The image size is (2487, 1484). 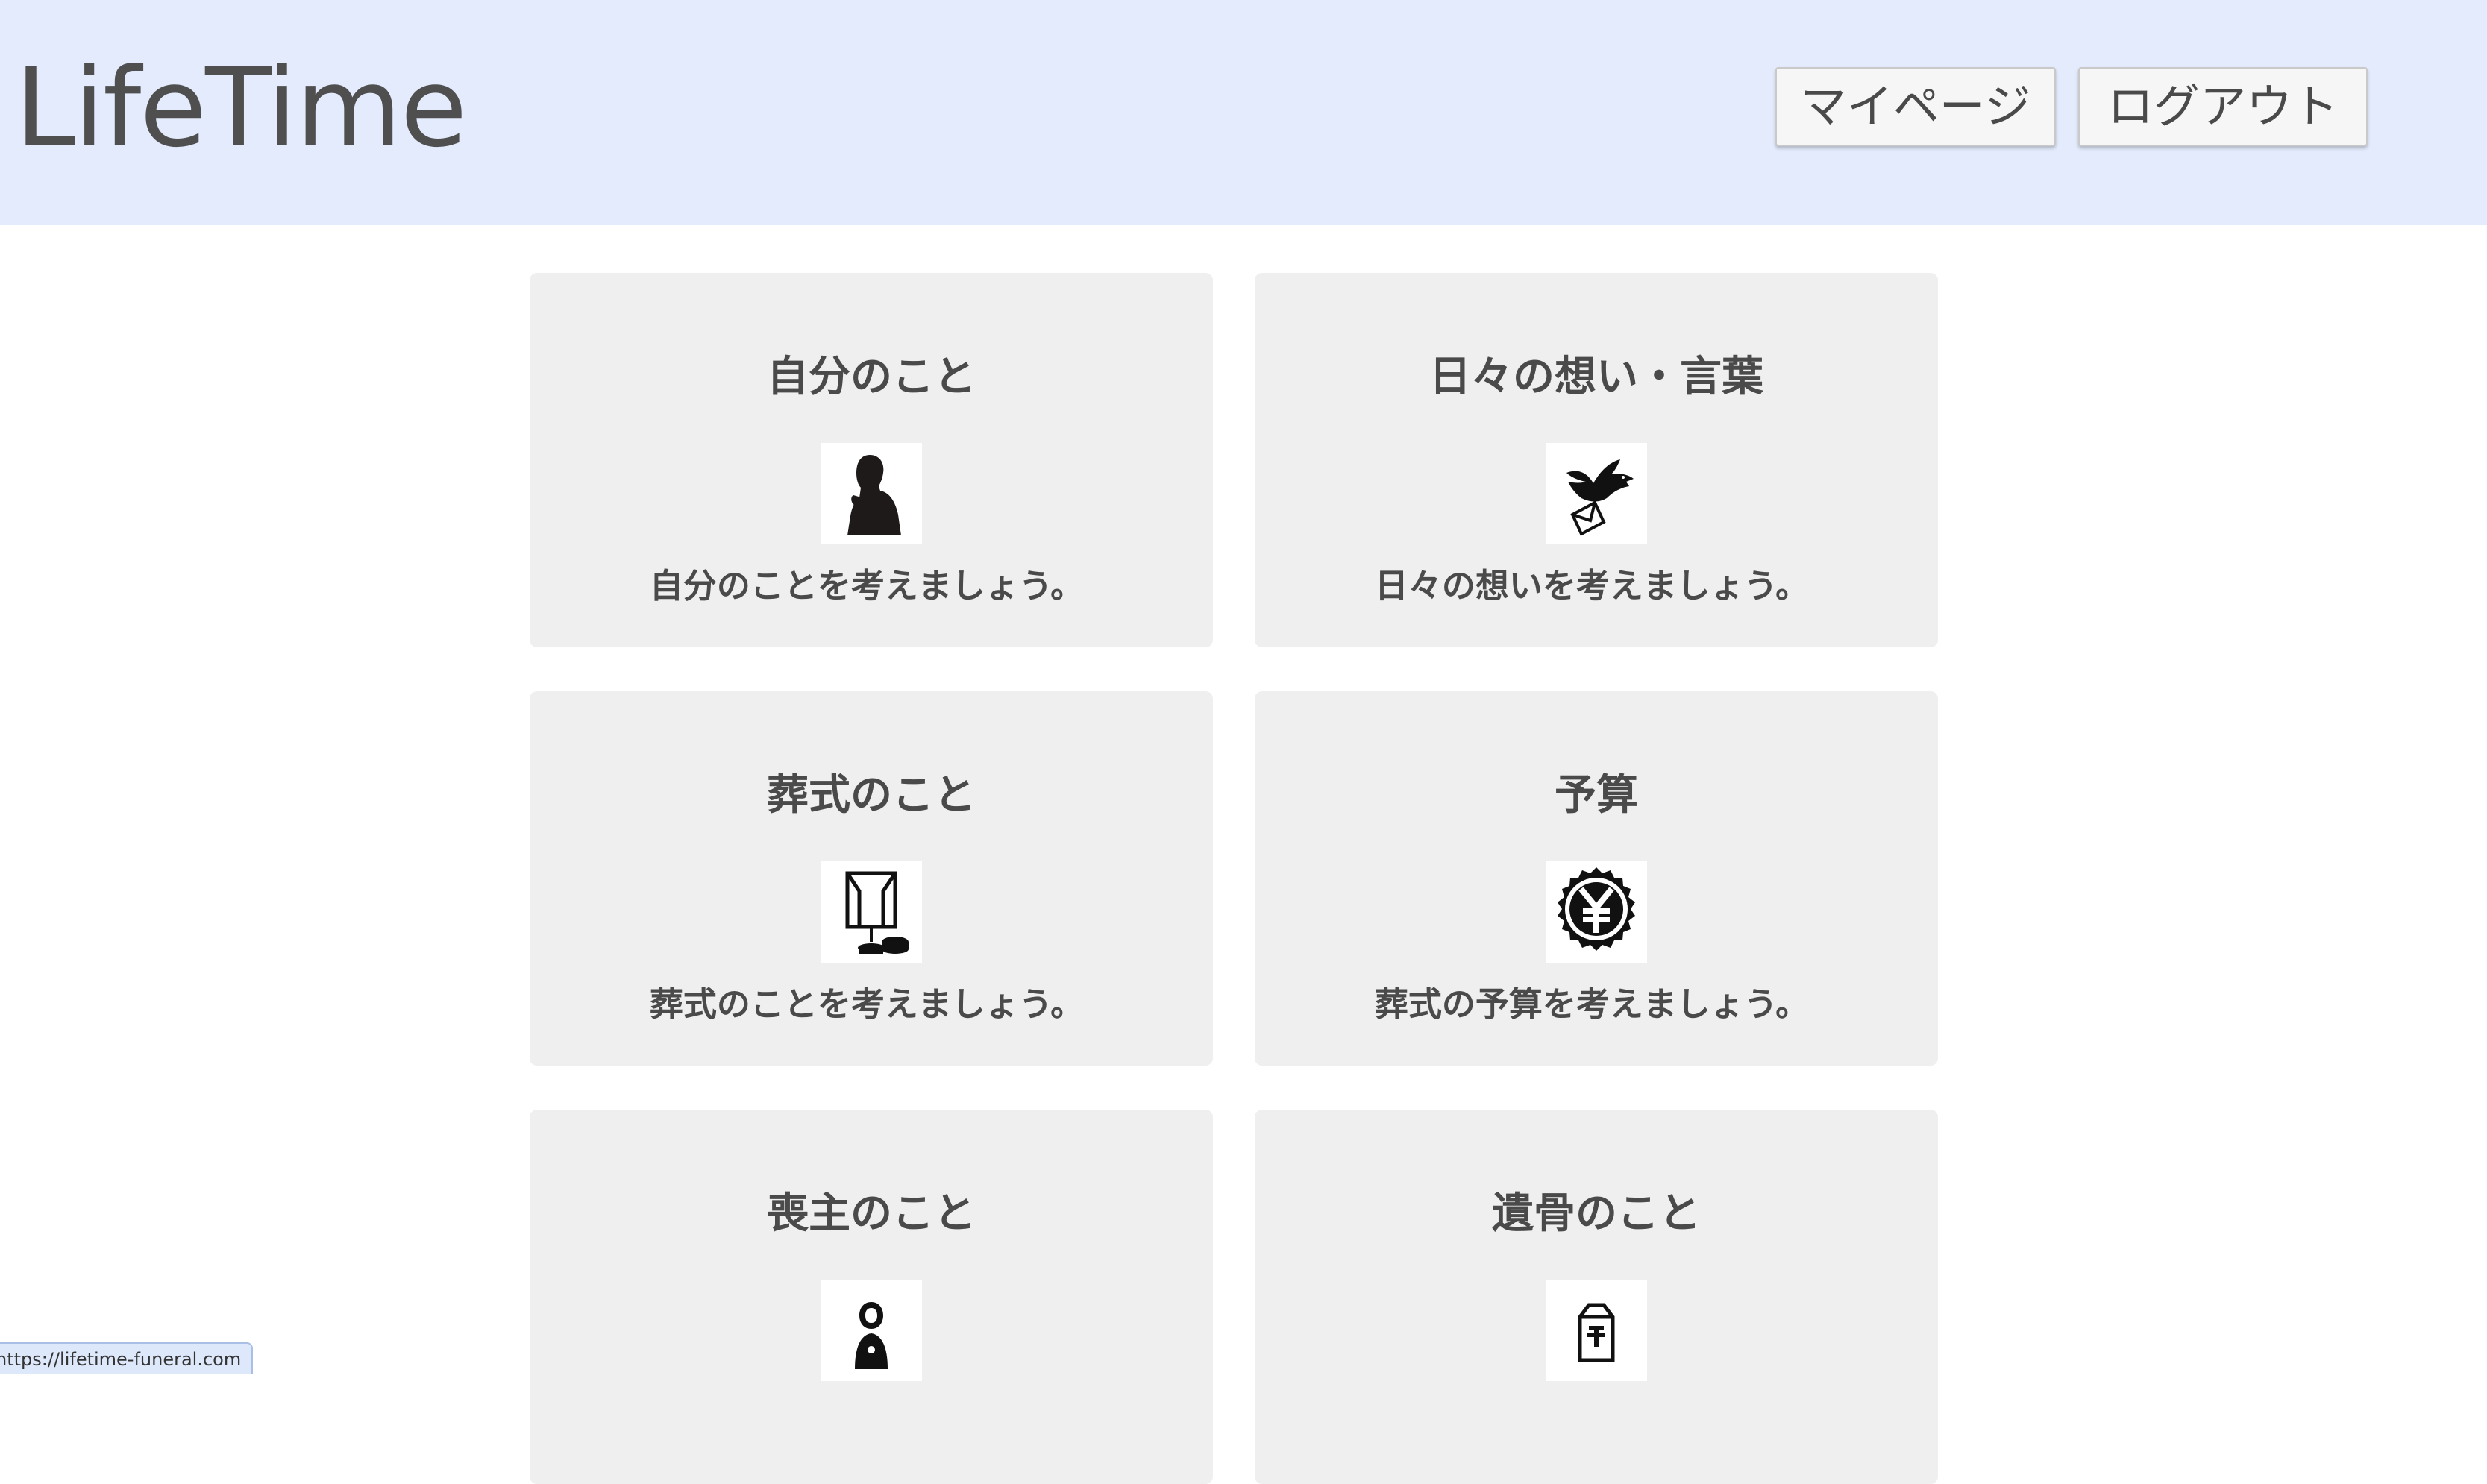 What do you see at coordinates (867, 586) in the screenshot?
I see `card-description: 自分のことを考えましょう。` at bounding box center [867, 586].